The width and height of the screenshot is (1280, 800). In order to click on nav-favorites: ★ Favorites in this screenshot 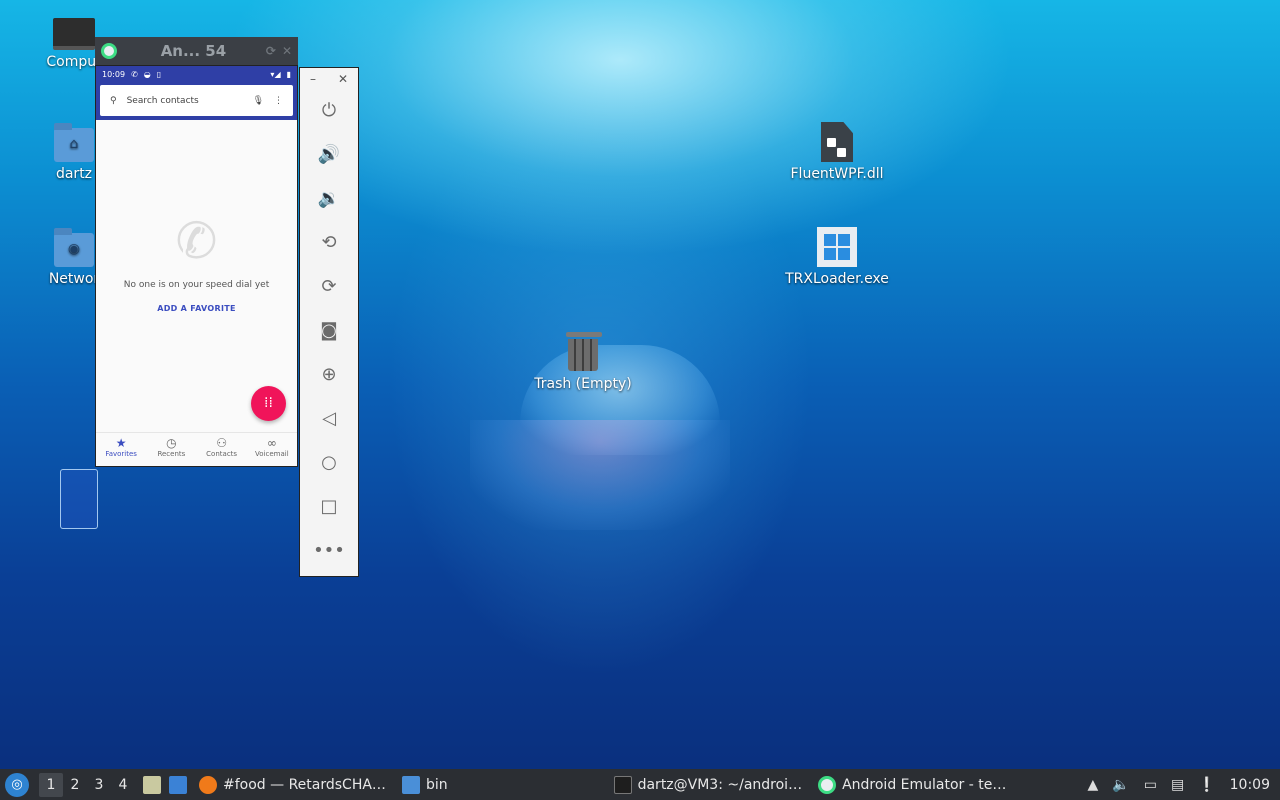, I will do `click(121, 449)`.